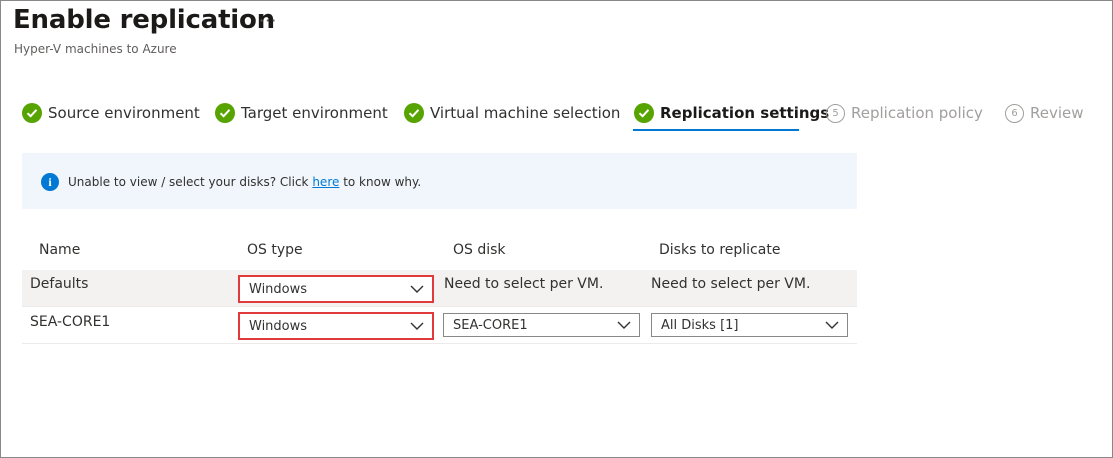 This screenshot has width=1113, height=458. I want to click on row-name: SEA-CORE1, so click(70, 322).